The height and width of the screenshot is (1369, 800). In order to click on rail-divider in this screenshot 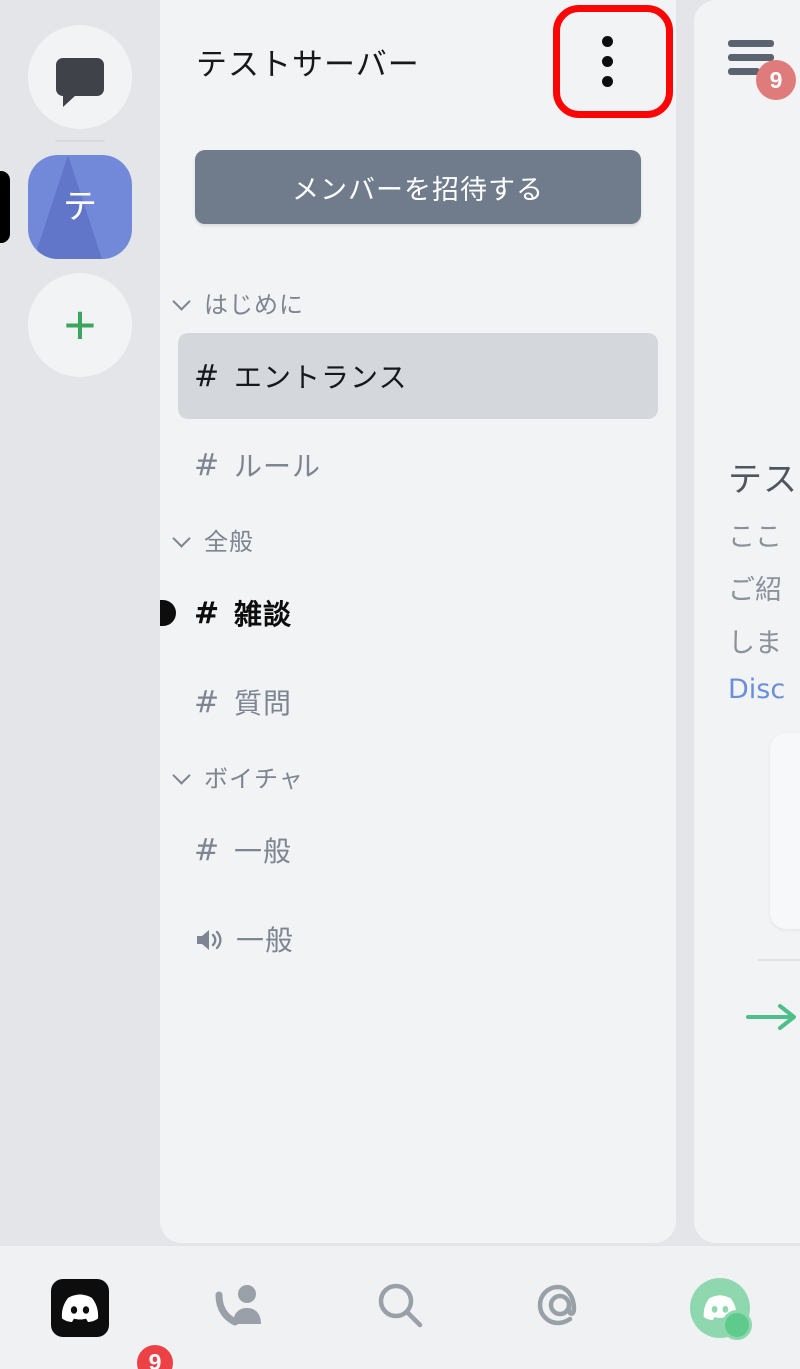, I will do `click(80, 141)`.